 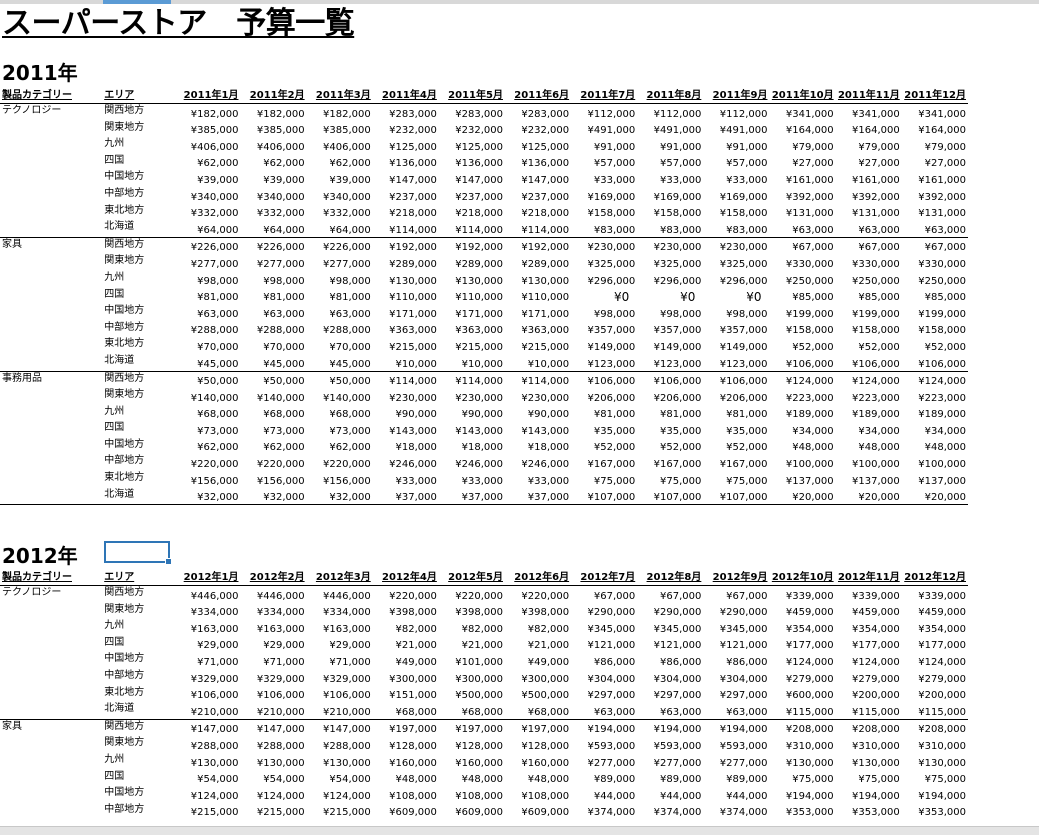 I want to click on budget-cell: ¥114,000, so click(x=406, y=379).